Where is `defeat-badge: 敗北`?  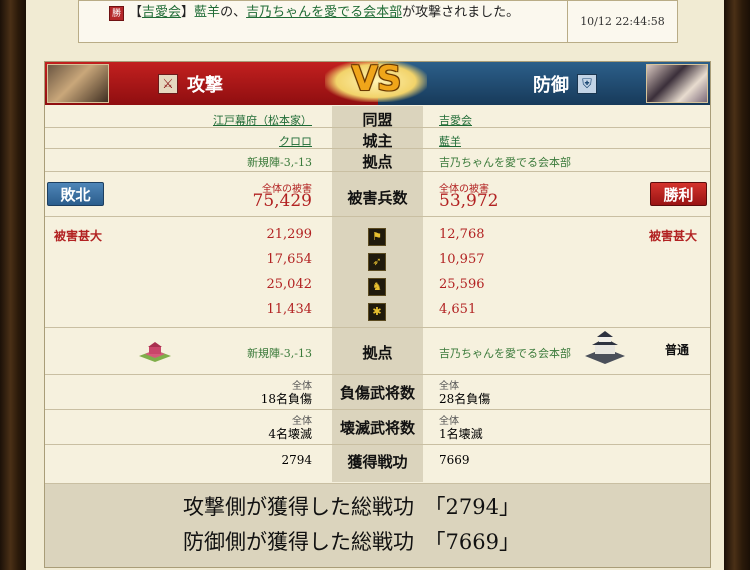
defeat-badge: 敗北 is located at coordinates (75, 194).